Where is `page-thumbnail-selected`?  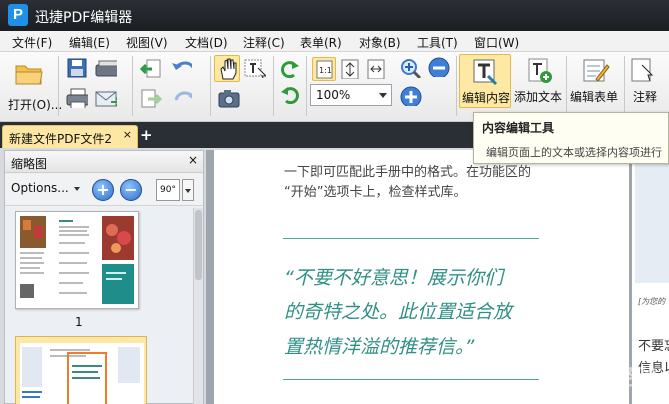
page-thumbnail-selected is located at coordinates (81, 370).